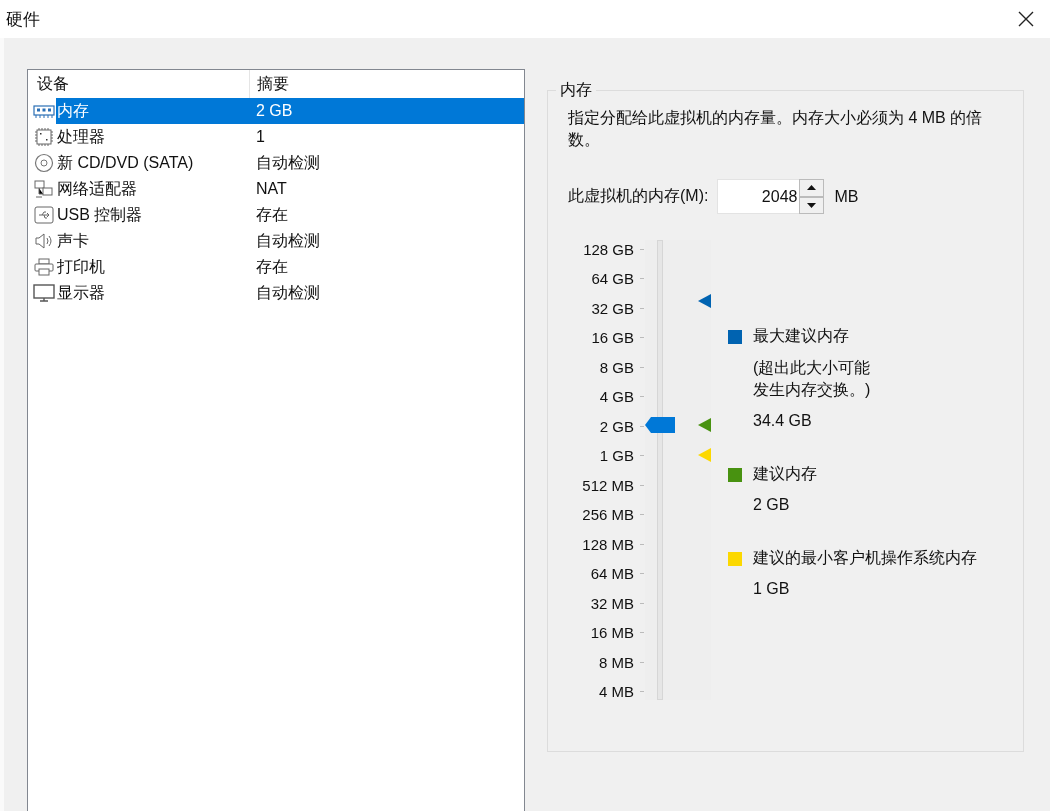 The height and width of the screenshot is (811, 1050). Describe the element at coordinates (73, 240) in the screenshot. I see `device-name: 声卡` at that location.